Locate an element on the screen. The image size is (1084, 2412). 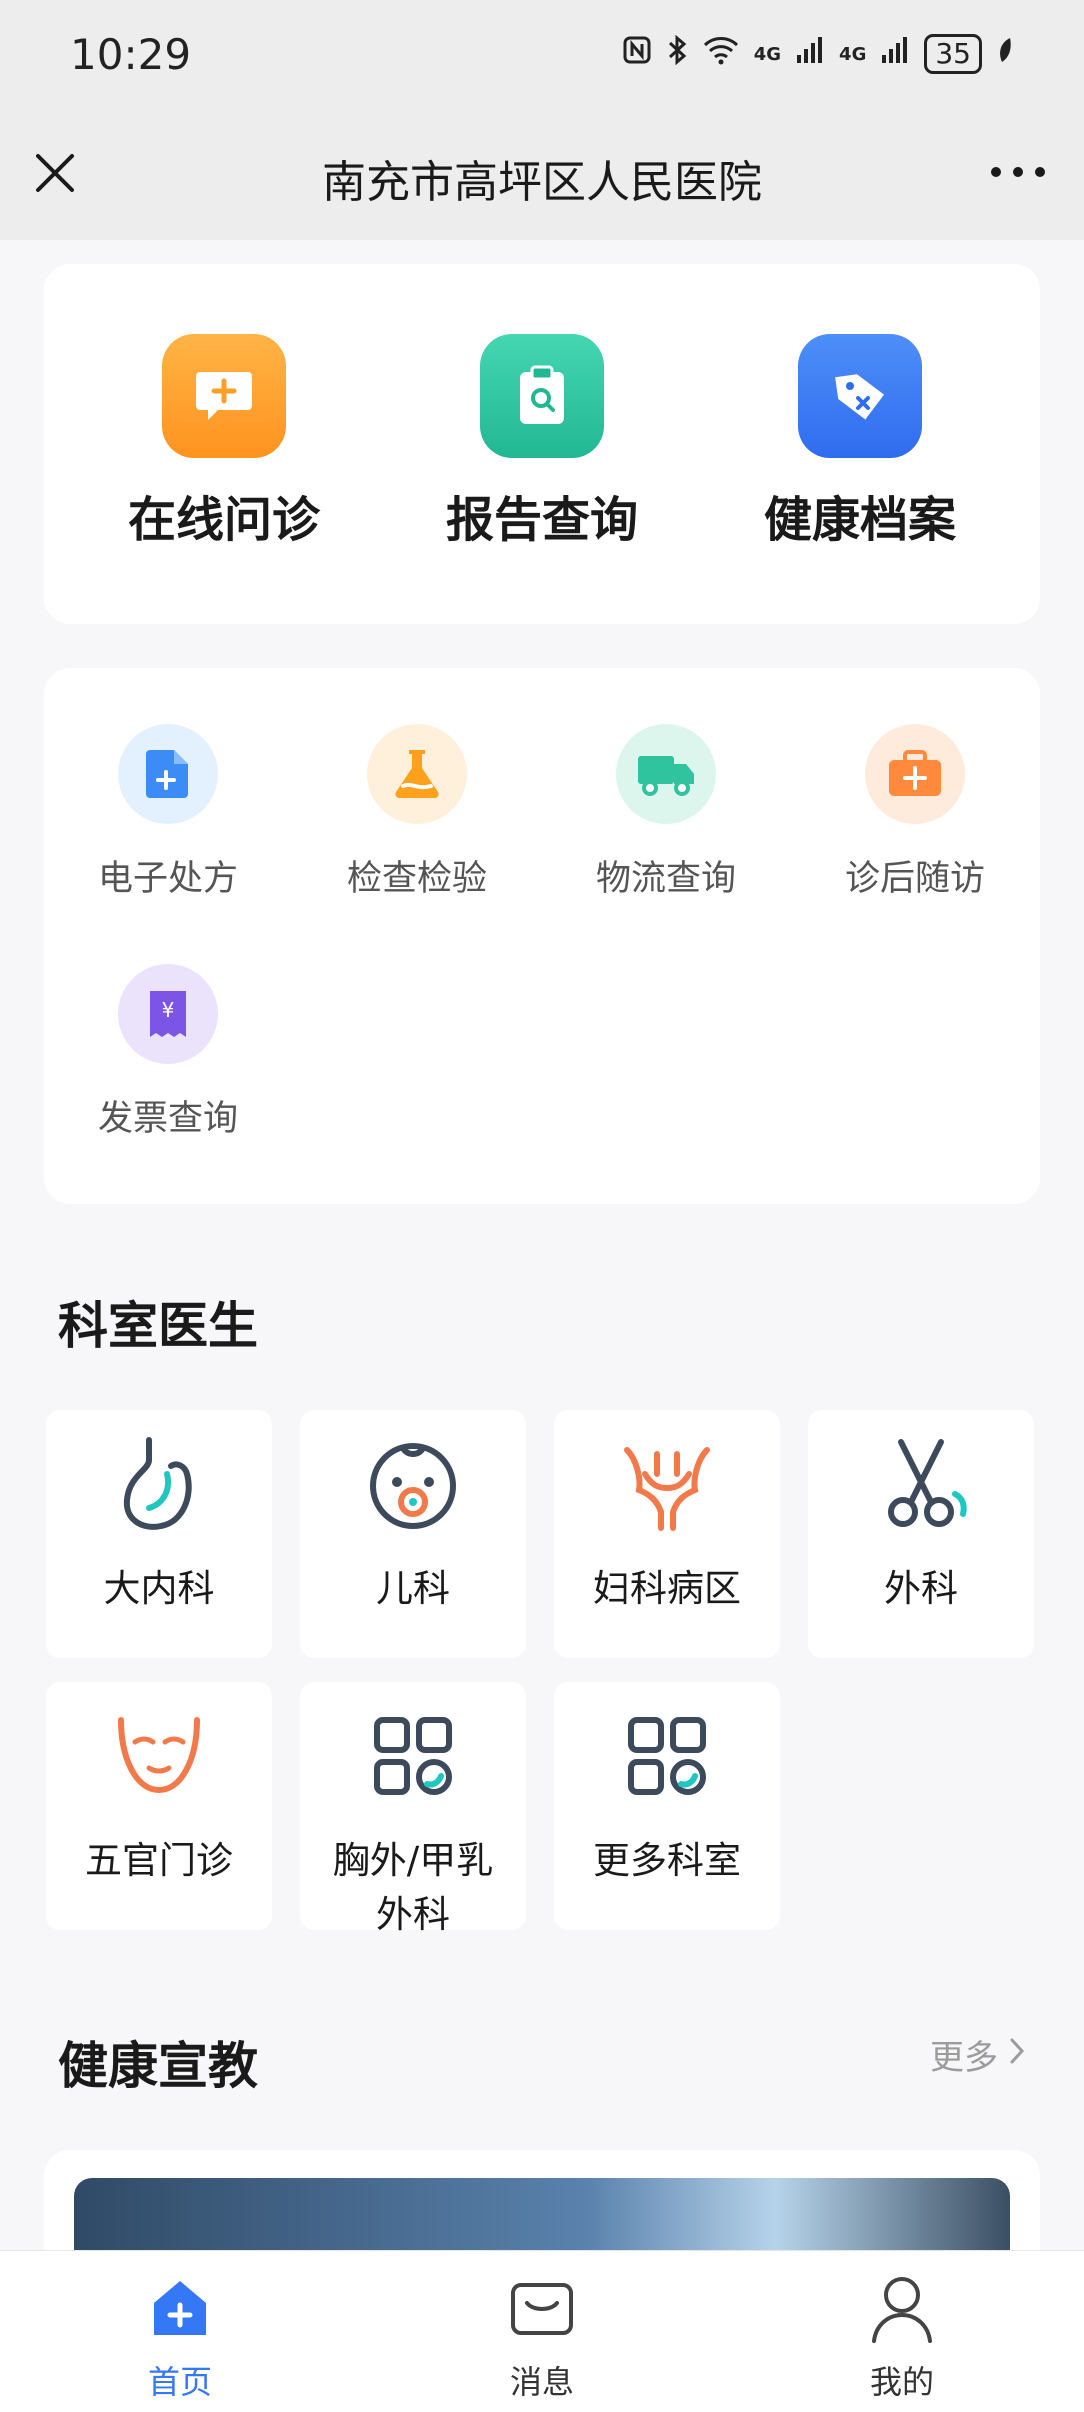
tab-home: 首页 is located at coordinates (180, 2337).